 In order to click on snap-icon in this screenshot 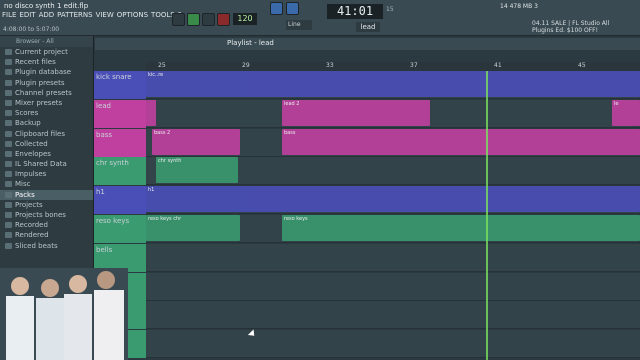, I will do `click(276, 8)`.